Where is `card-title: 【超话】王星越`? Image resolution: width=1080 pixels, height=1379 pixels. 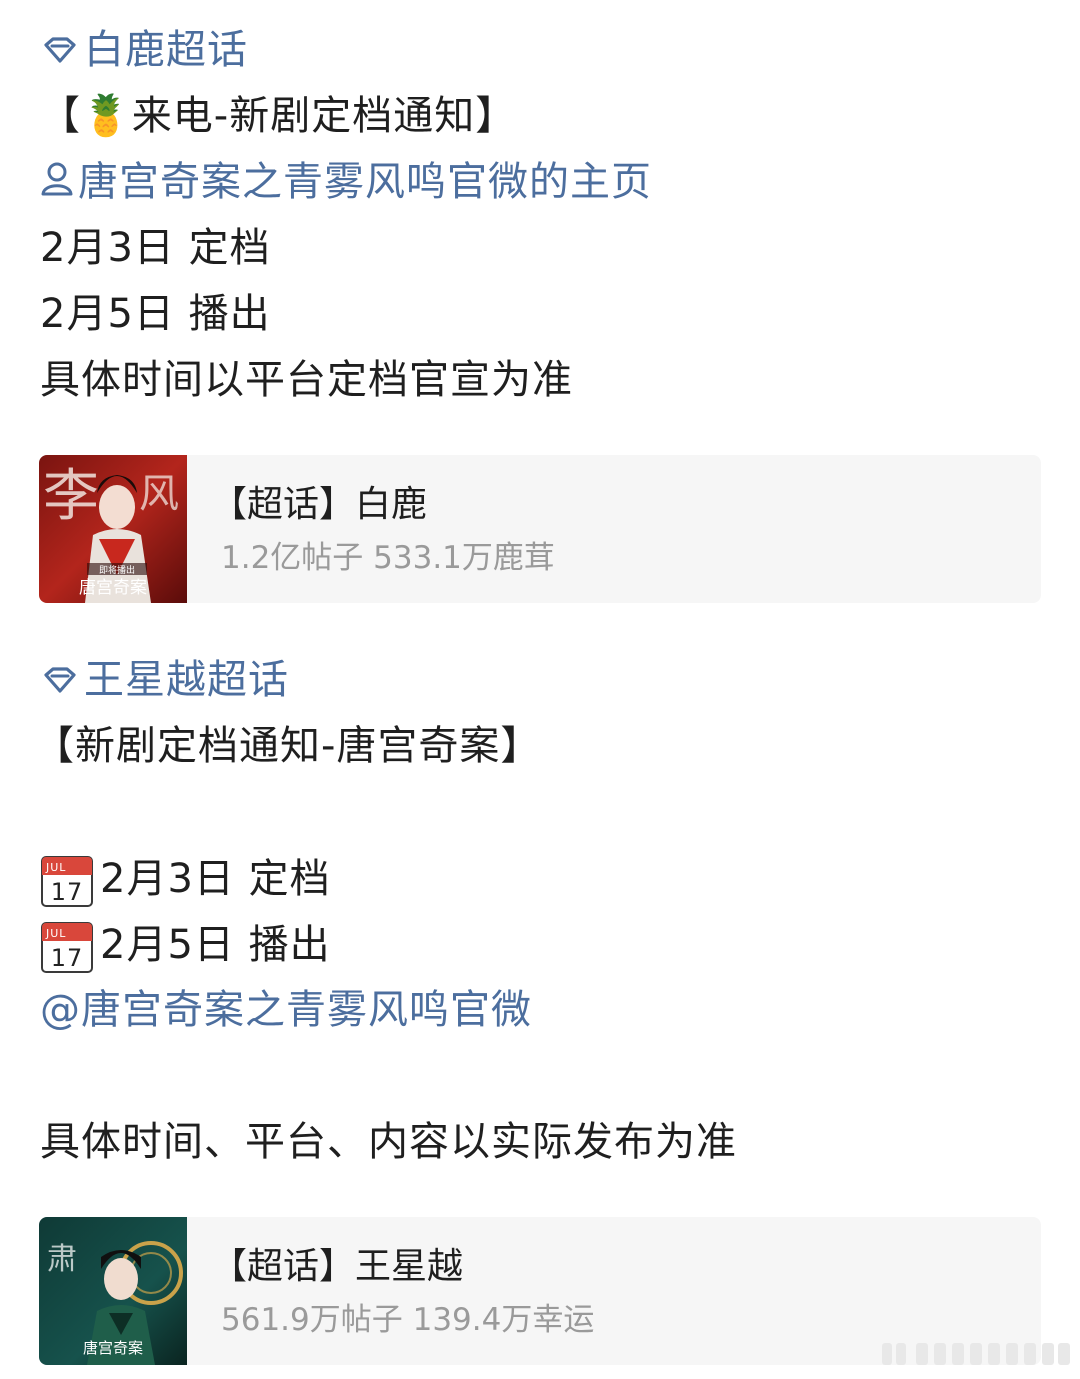 card-title: 【超话】王星越 is located at coordinates (337, 1266).